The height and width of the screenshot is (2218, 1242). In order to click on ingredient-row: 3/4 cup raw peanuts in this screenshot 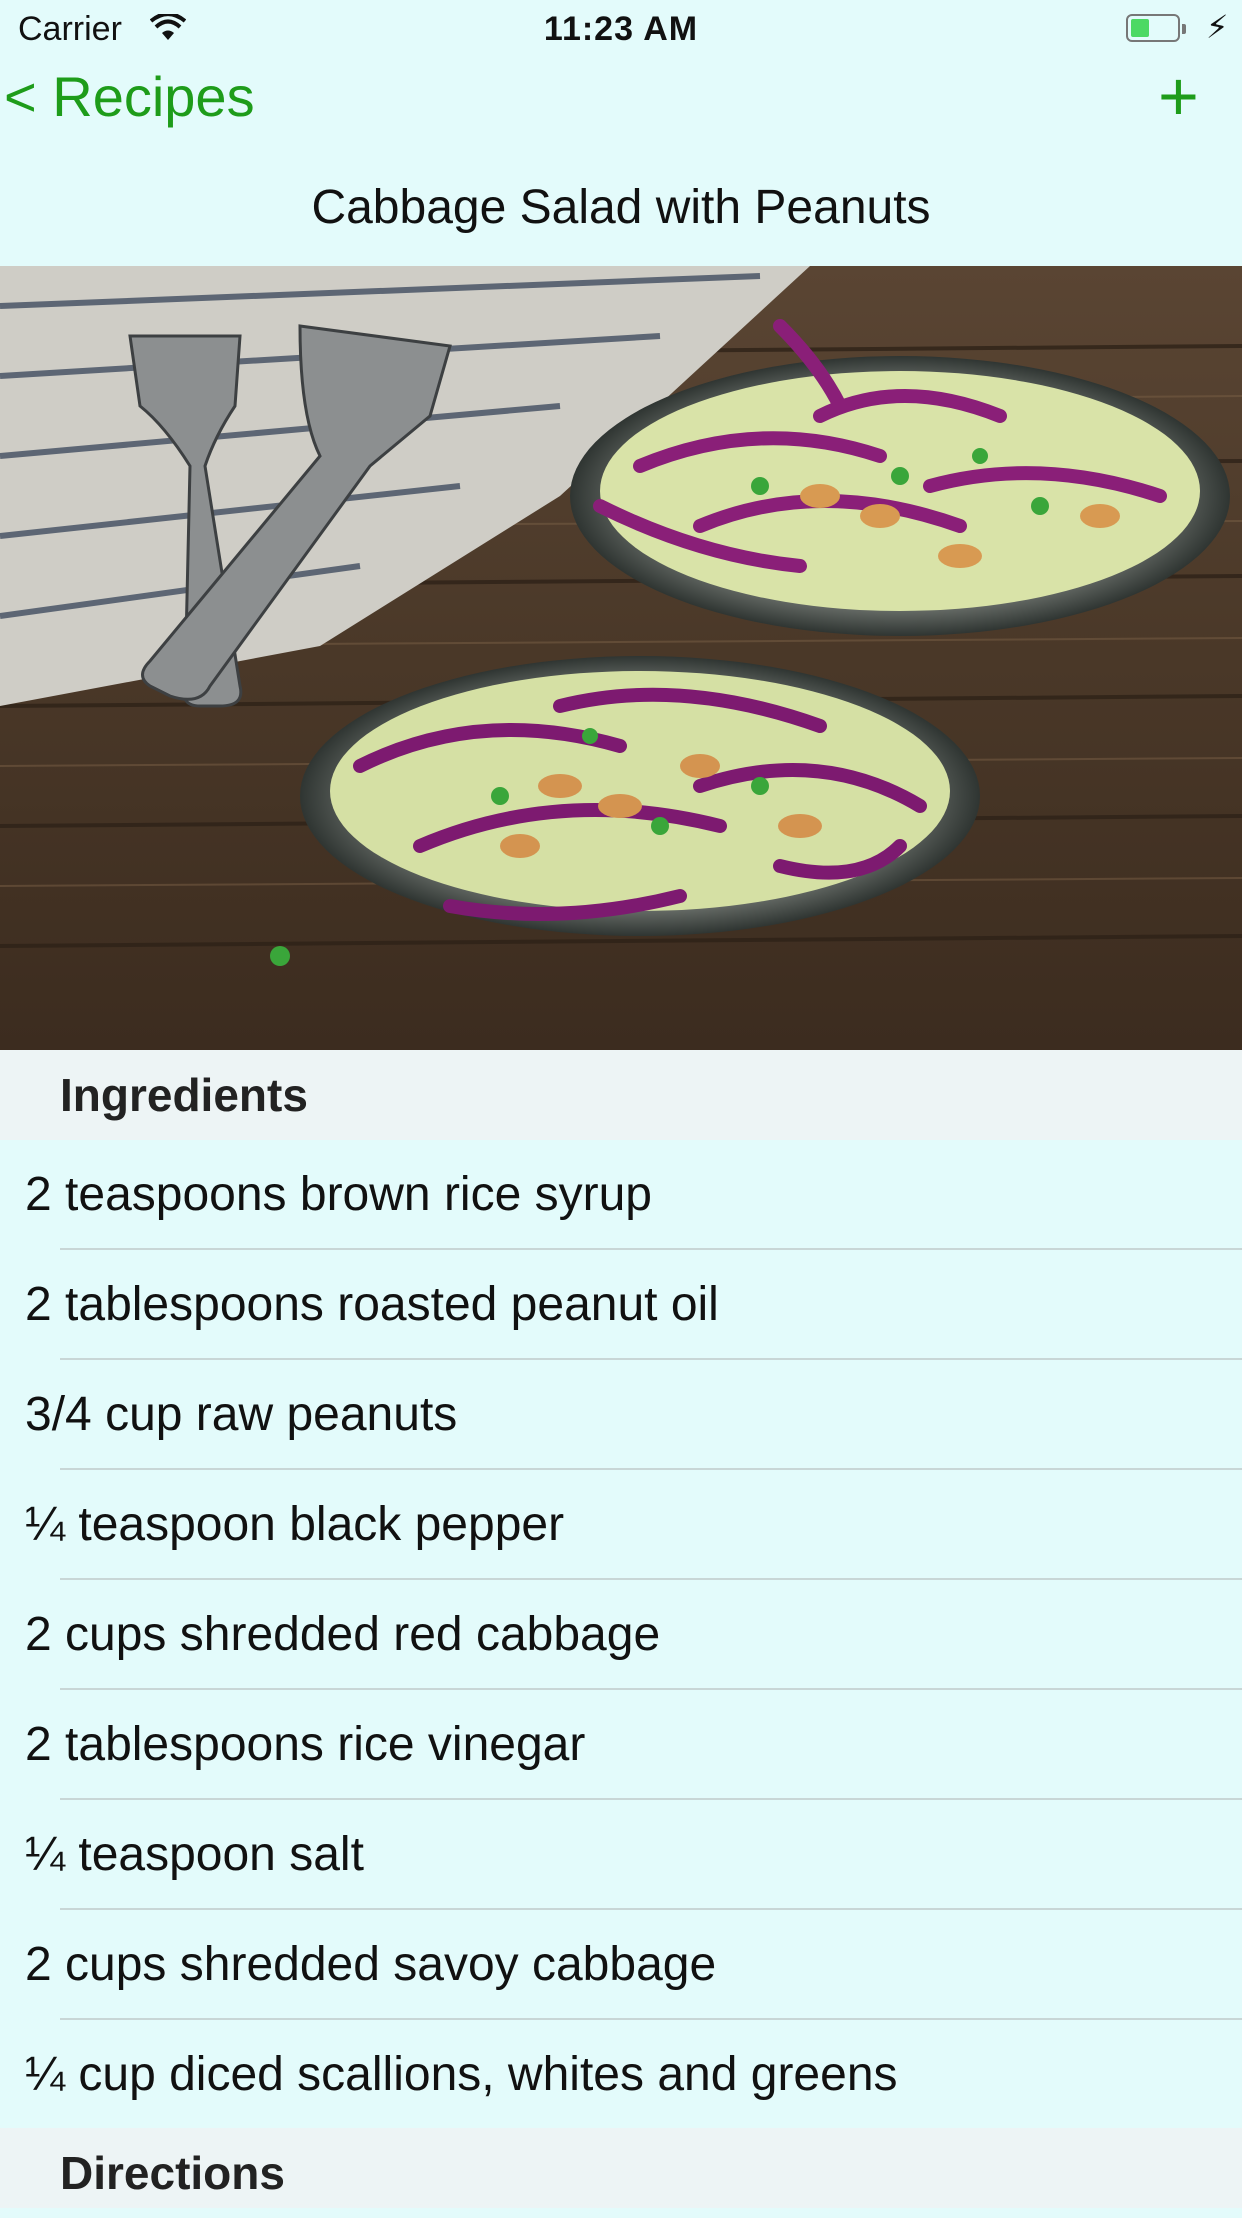, I will do `click(621, 1415)`.